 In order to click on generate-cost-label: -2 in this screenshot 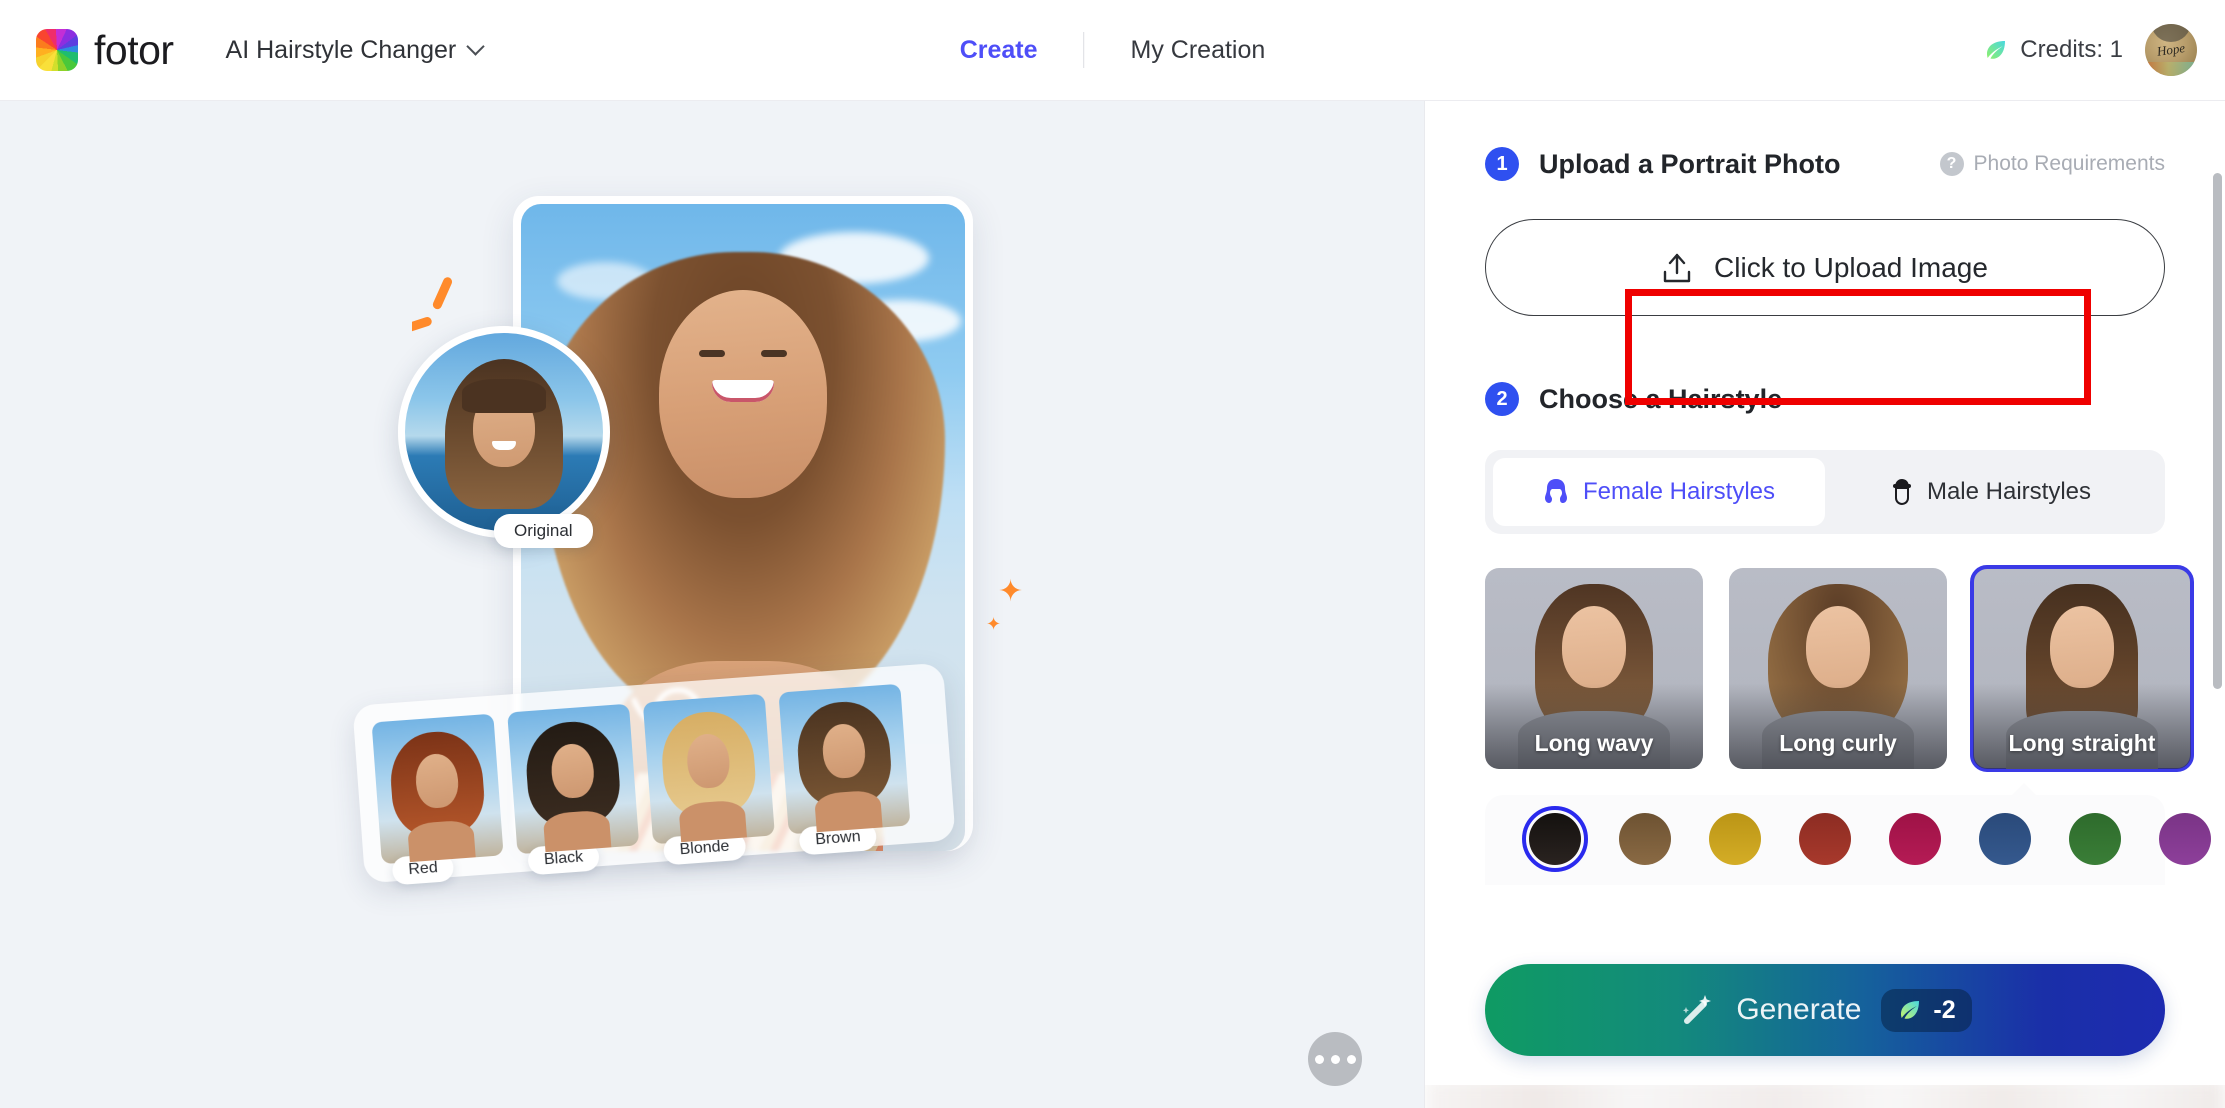, I will do `click(1944, 1009)`.